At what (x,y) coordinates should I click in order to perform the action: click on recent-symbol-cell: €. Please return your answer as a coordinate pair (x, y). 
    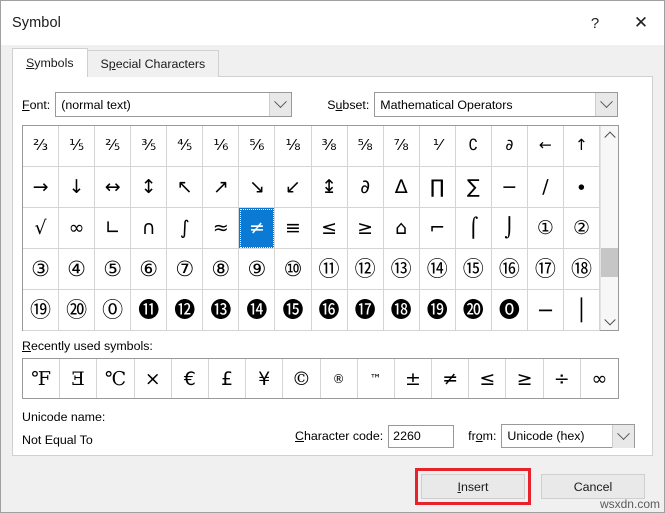
    Looking at the image, I should click on (190, 378).